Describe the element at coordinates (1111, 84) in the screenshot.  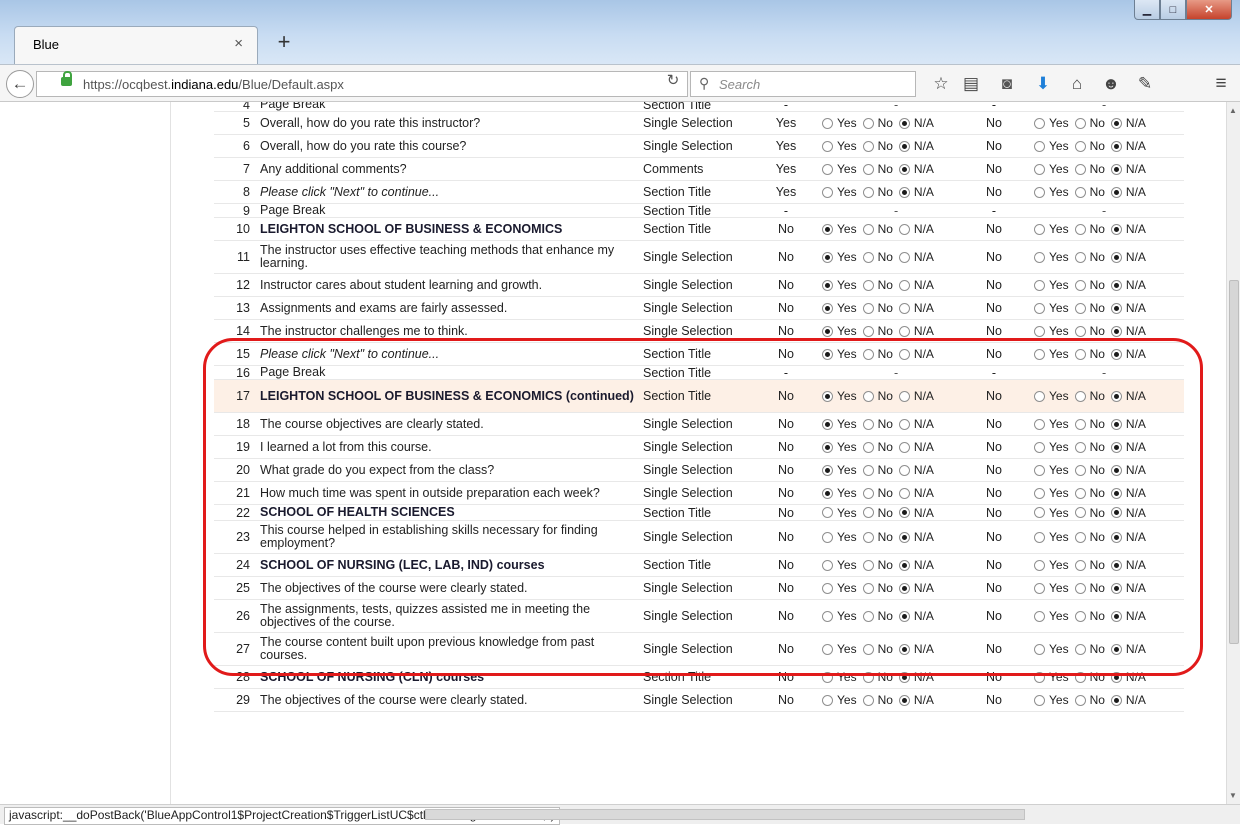
I see `chat-icon: ☻` at that location.